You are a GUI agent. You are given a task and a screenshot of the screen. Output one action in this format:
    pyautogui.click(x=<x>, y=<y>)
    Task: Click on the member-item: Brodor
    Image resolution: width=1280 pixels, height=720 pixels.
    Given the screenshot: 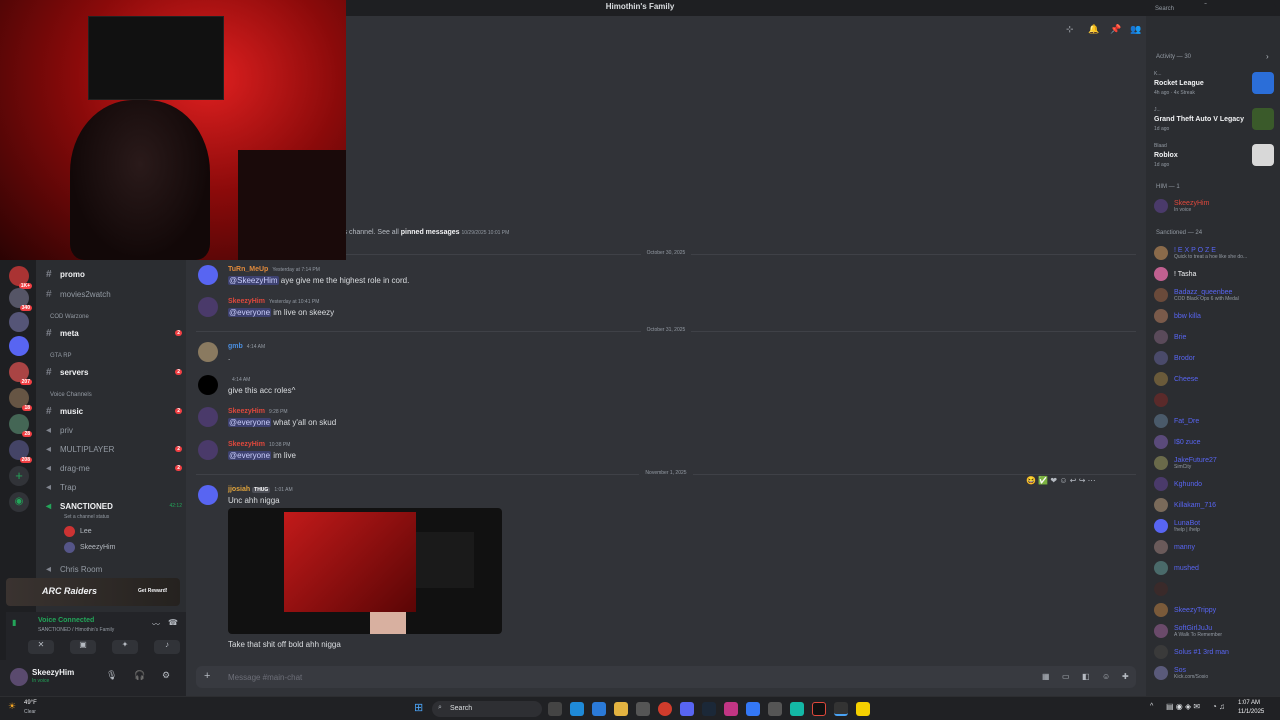 What is the action you would take?
    pyautogui.click(x=1216, y=358)
    